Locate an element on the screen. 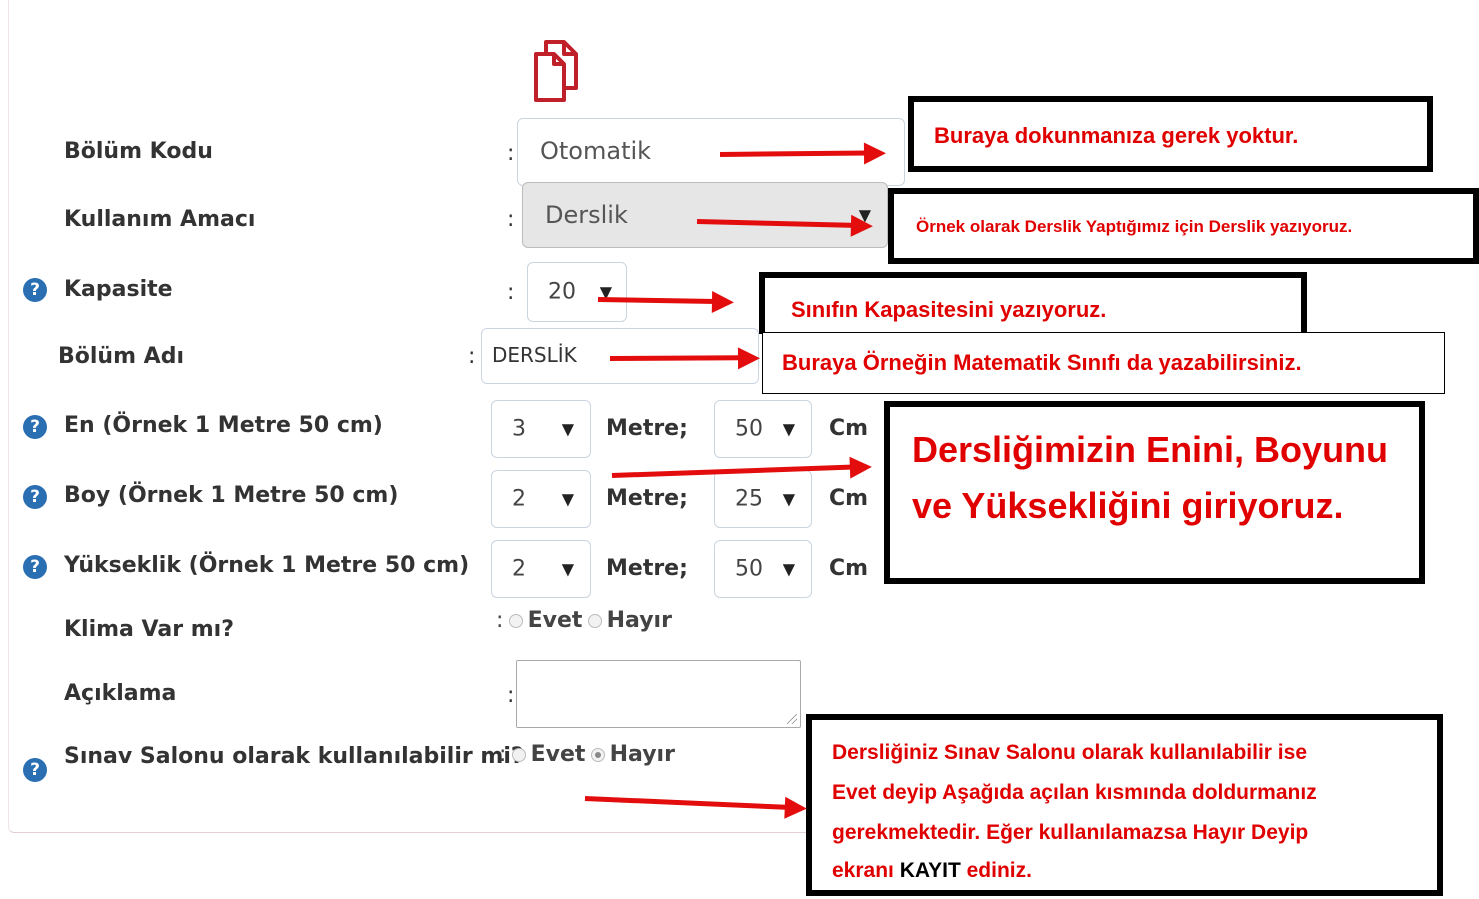 This screenshot has height=899, width=1479. callout-dimensions-line2: ve Yüksekliğini giriyoruz. is located at coordinates (1128, 505).